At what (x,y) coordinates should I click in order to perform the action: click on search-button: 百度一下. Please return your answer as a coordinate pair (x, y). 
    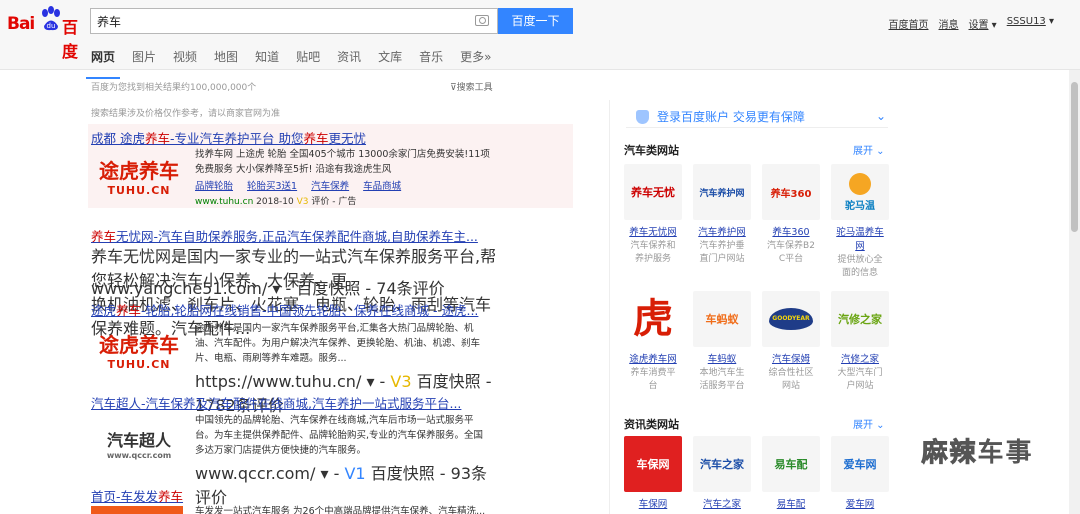
    Looking at the image, I should click on (535, 21).